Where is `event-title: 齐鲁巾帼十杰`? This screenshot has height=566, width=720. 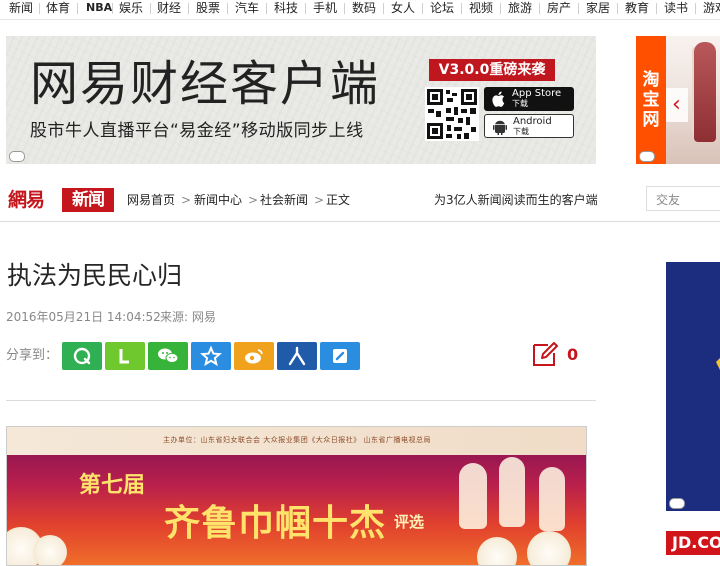
event-title: 齐鲁巾帼十杰 is located at coordinates (275, 523).